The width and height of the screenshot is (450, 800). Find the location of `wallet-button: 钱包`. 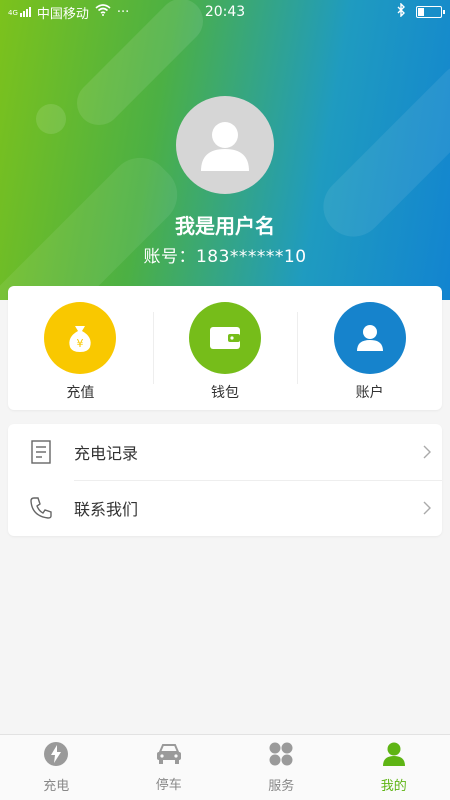

wallet-button: 钱包 is located at coordinates (225, 348).